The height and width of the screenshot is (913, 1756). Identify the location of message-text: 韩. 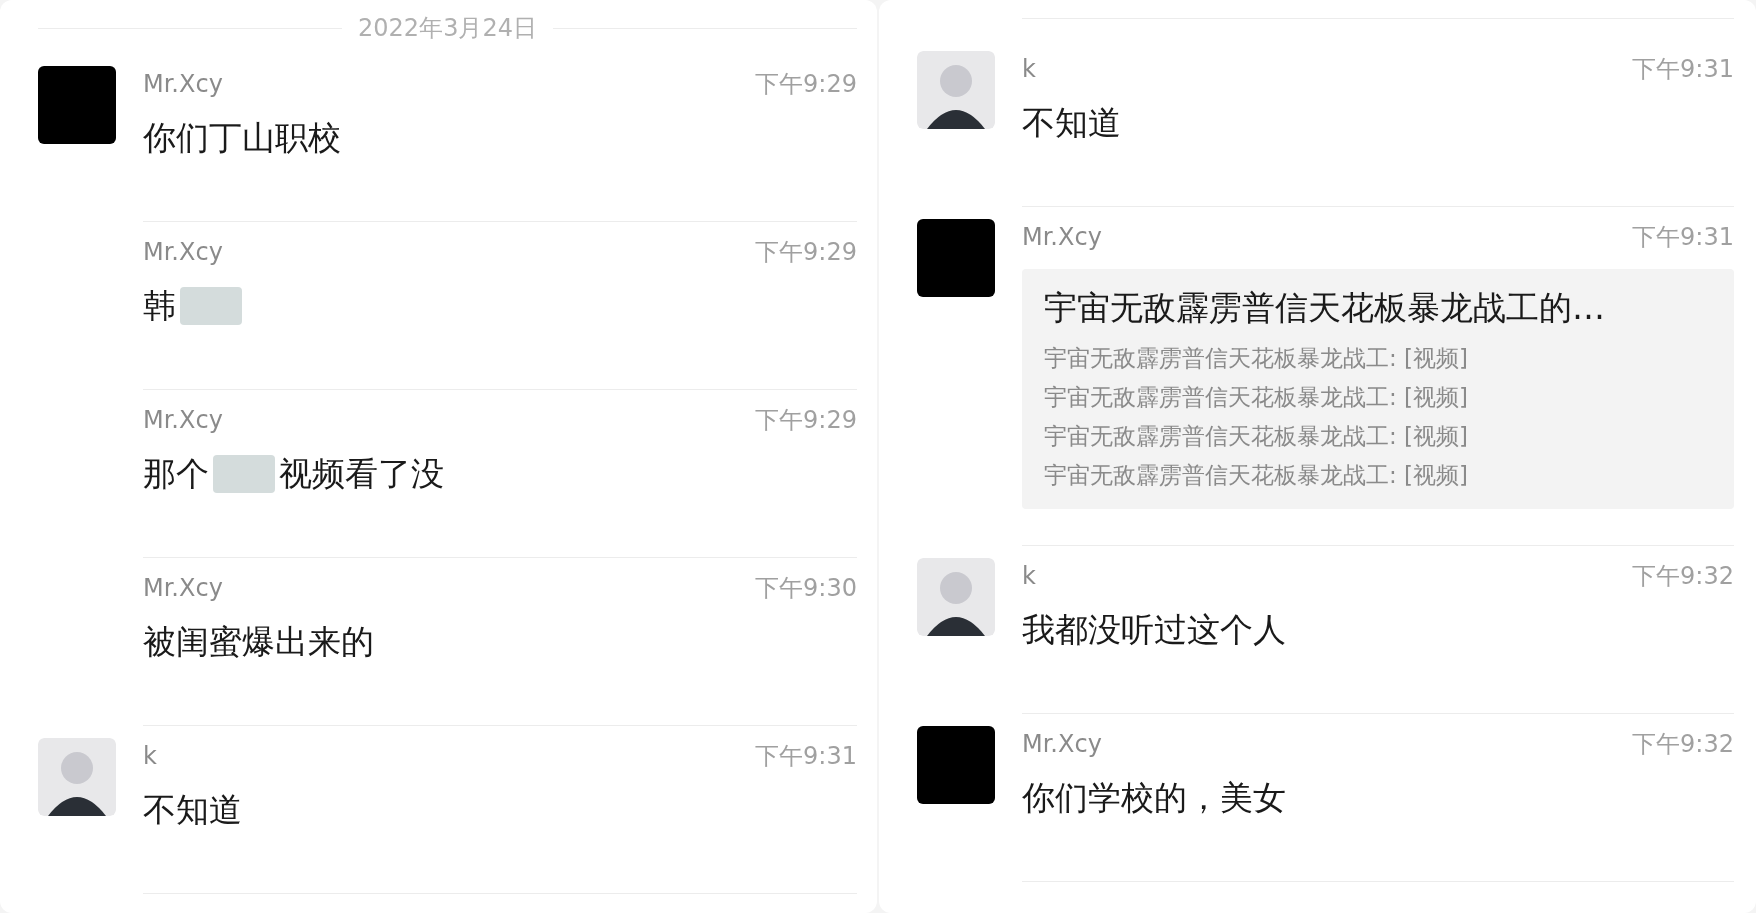
(159, 306).